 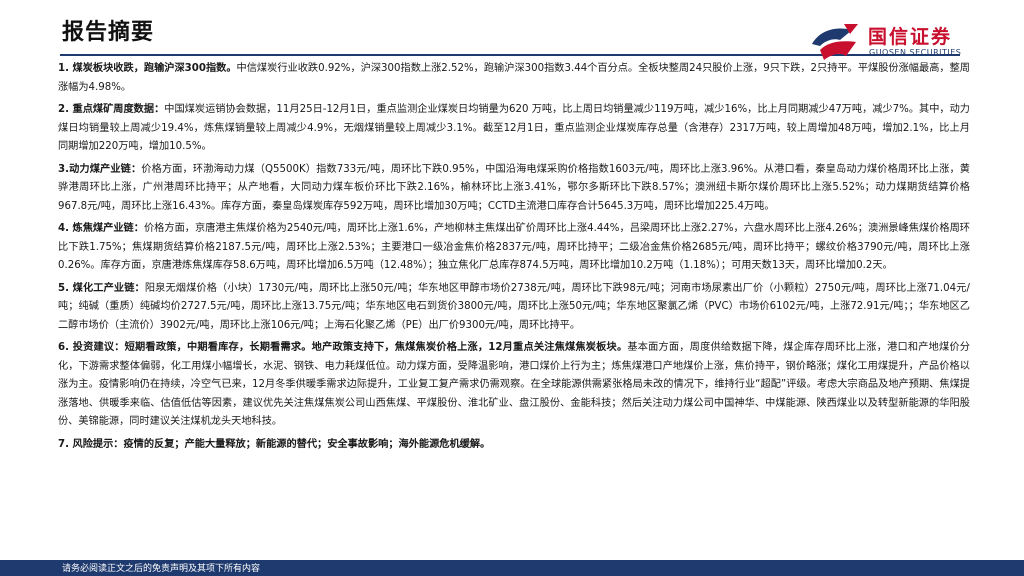 What do you see at coordinates (910, 37) in the screenshot?
I see `brand-name-cn: 国信证券` at bounding box center [910, 37].